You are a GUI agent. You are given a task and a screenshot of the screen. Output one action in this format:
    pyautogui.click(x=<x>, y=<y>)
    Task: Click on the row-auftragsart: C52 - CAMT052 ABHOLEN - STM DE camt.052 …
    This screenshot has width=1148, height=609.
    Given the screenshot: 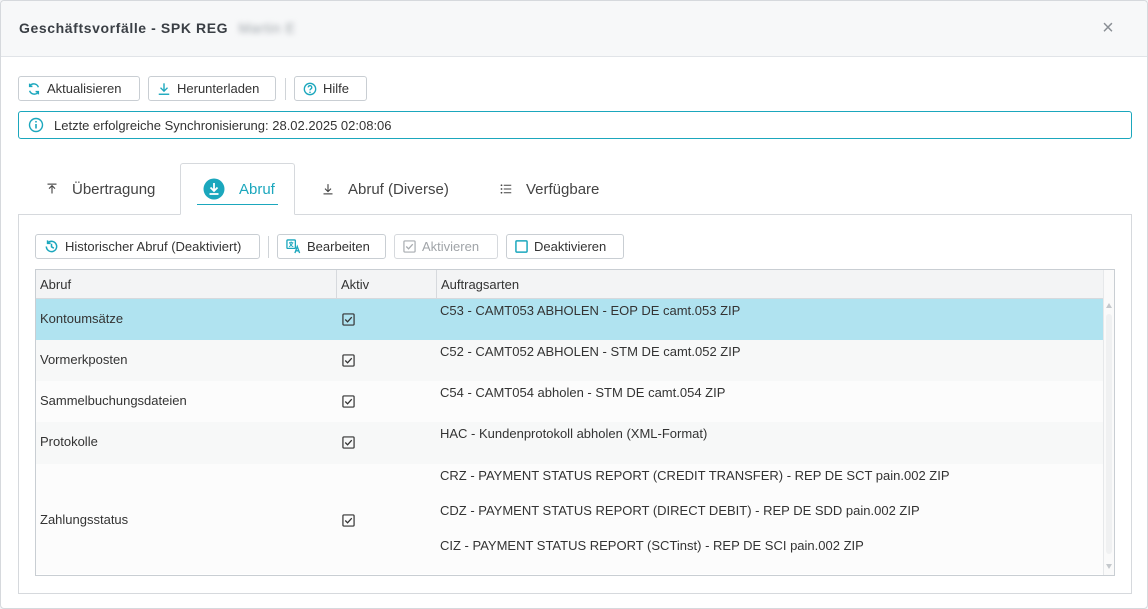 What is the action you would take?
    pyautogui.click(x=590, y=351)
    